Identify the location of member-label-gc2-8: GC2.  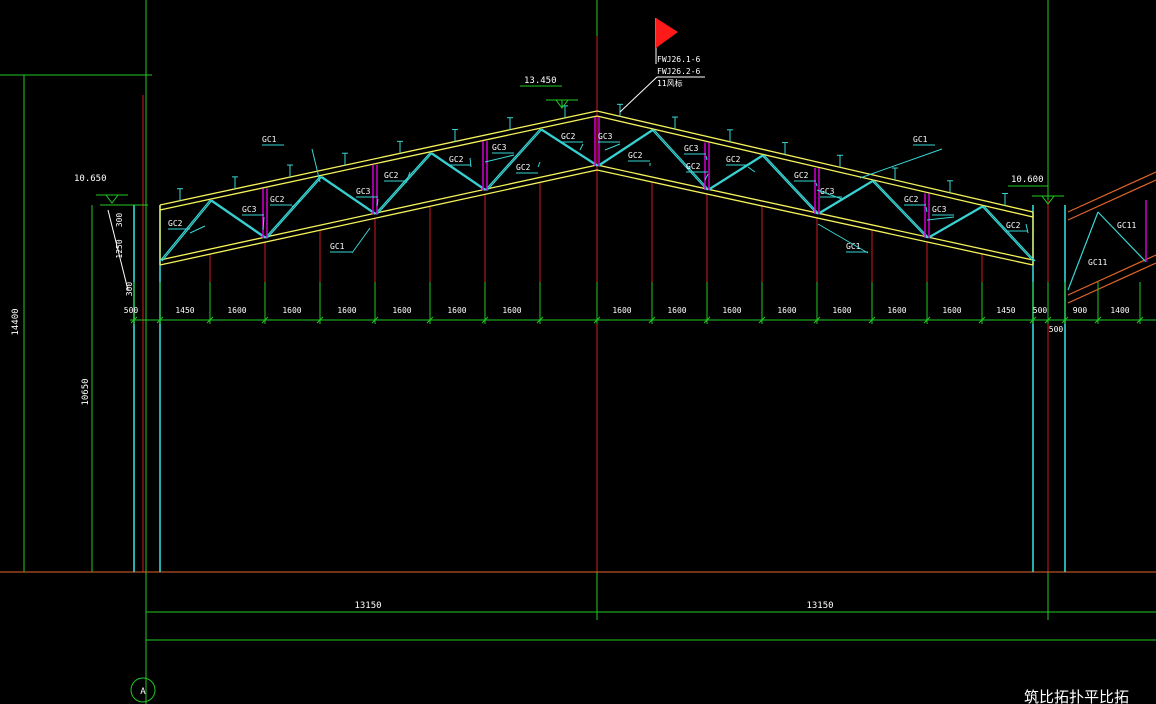
(523, 167).